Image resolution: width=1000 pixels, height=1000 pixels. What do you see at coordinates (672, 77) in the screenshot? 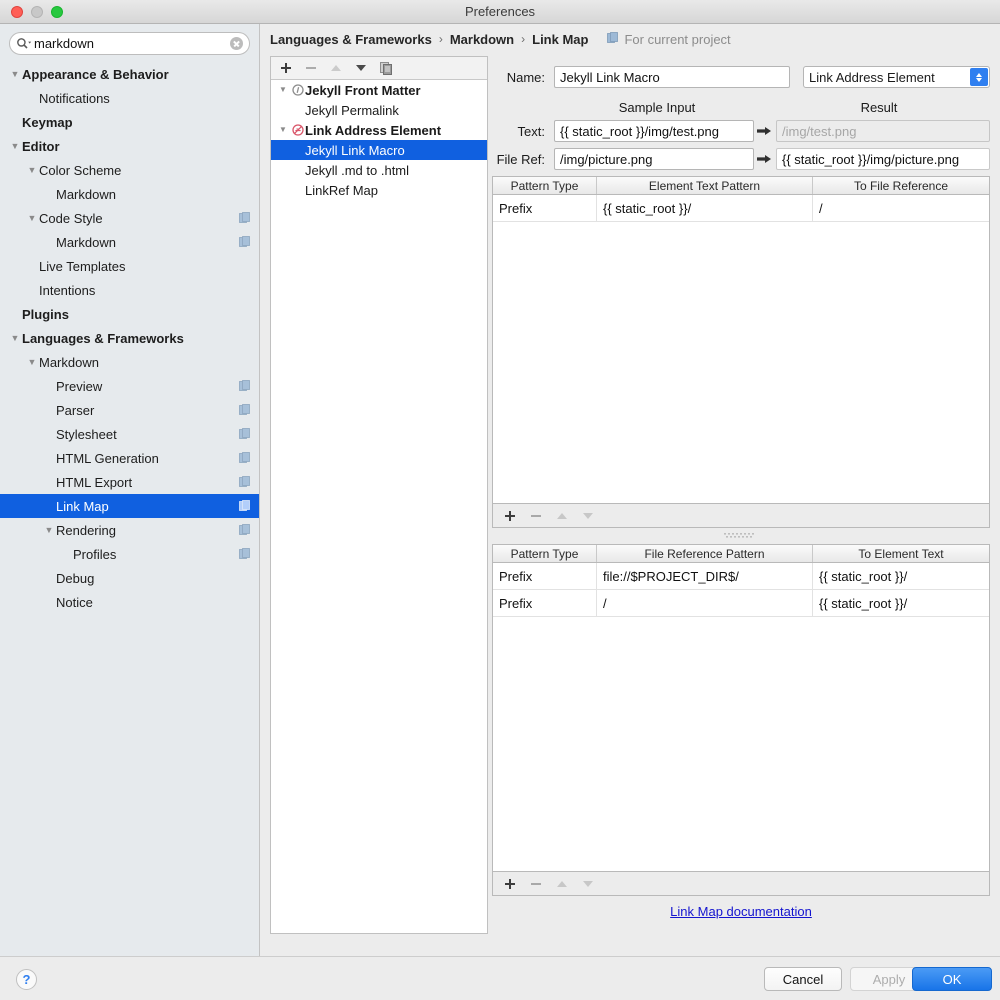
I see `name-input: Jekyll Link Macro` at bounding box center [672, 77].